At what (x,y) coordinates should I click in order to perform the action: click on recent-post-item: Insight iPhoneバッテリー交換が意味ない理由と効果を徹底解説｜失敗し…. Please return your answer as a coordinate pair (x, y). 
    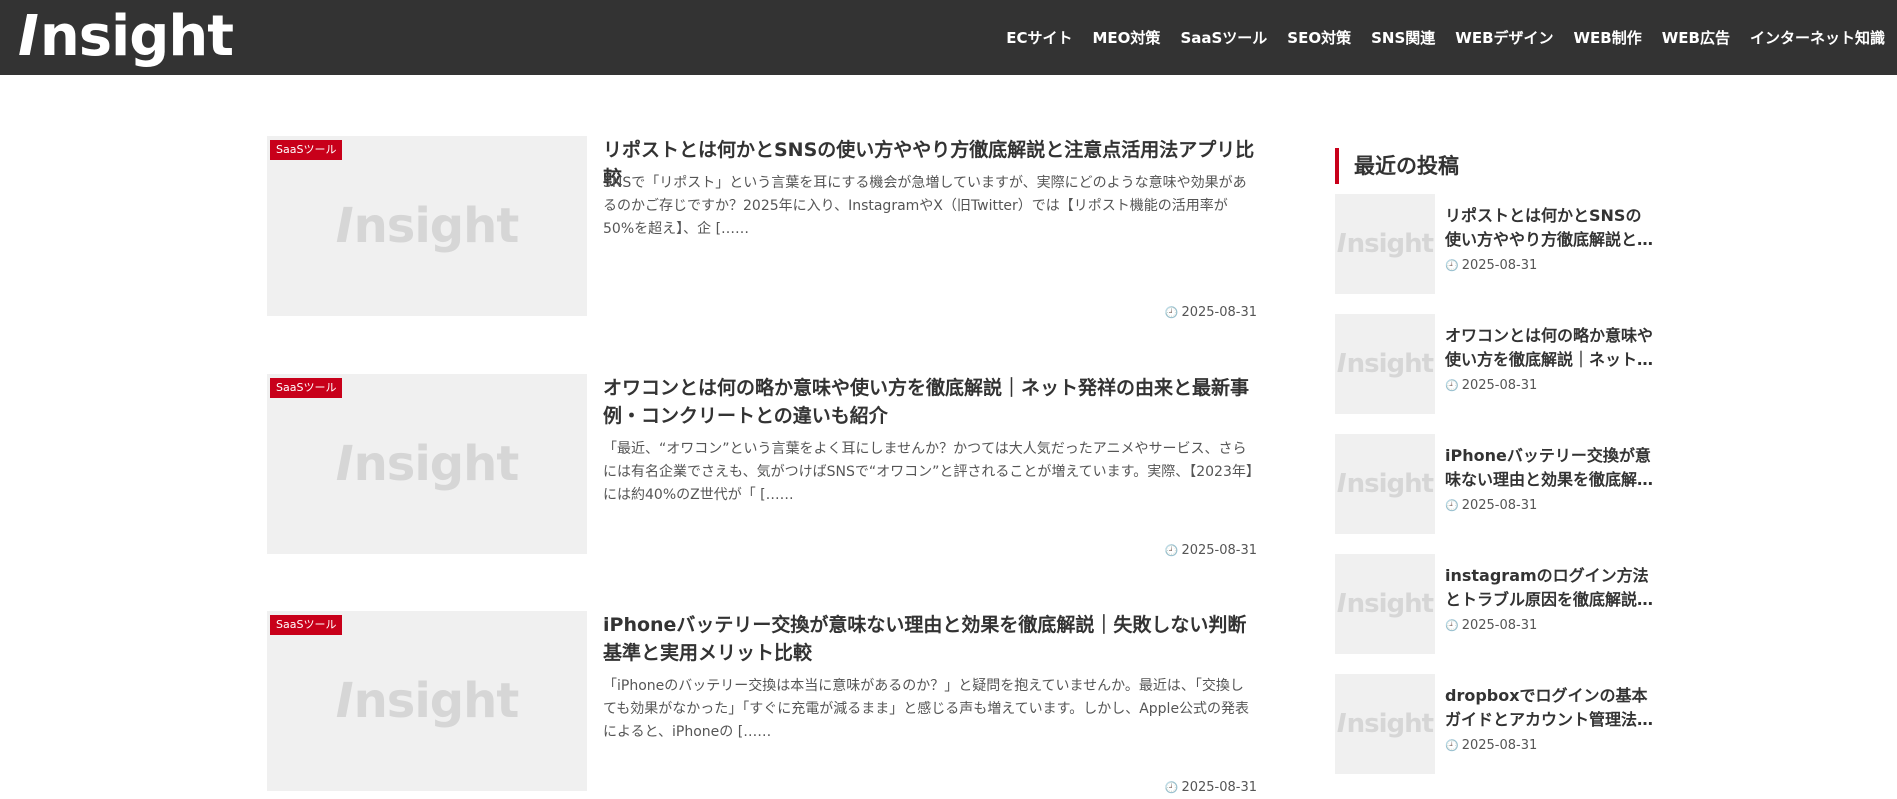
    Looking at the image, I should click on (1495, 484).